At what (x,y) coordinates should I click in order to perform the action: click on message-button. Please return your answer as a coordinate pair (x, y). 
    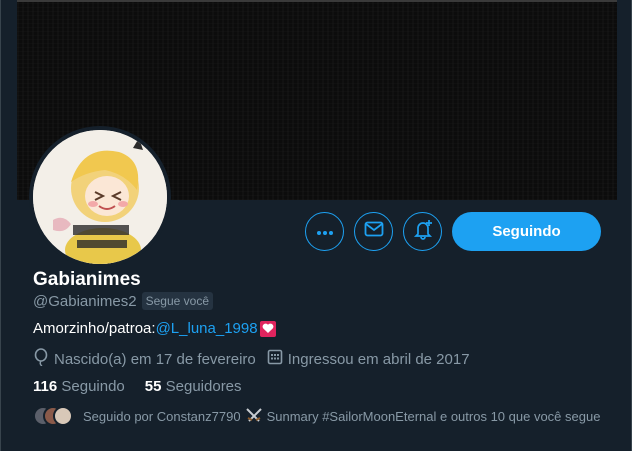
    Looking at the image, I should click on (373, 231).